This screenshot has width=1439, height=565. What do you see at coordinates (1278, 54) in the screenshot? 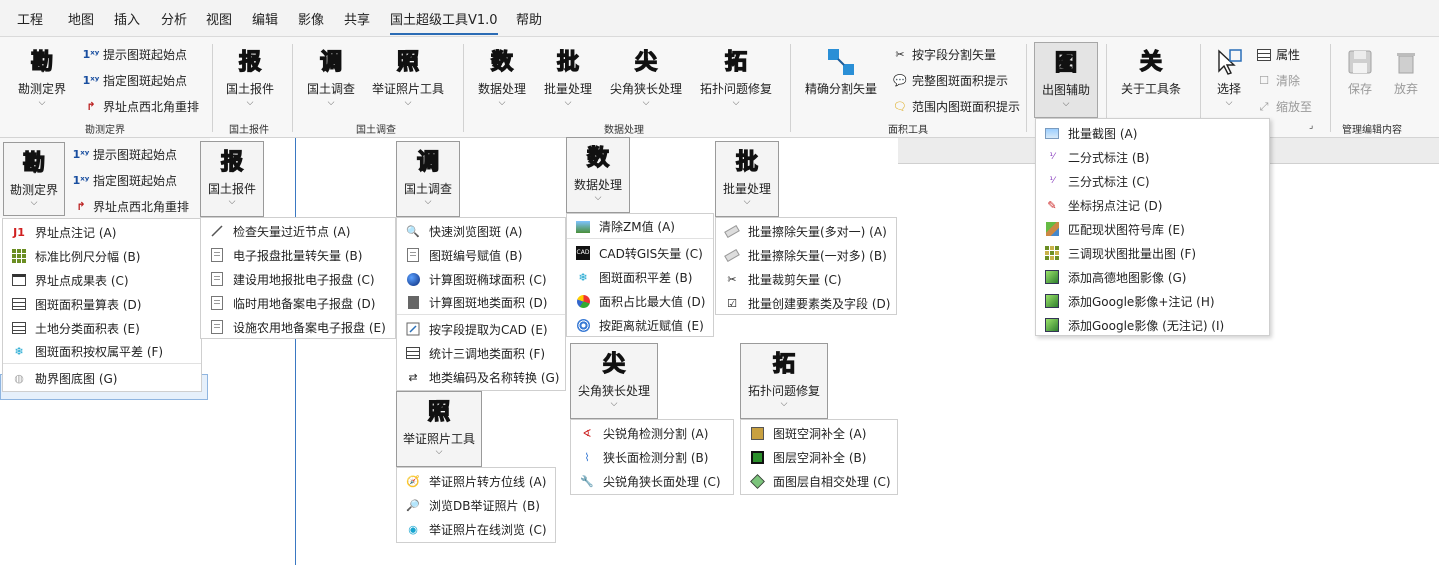
I see `attributes-button: 属性` at bounding box center [1278, 54].